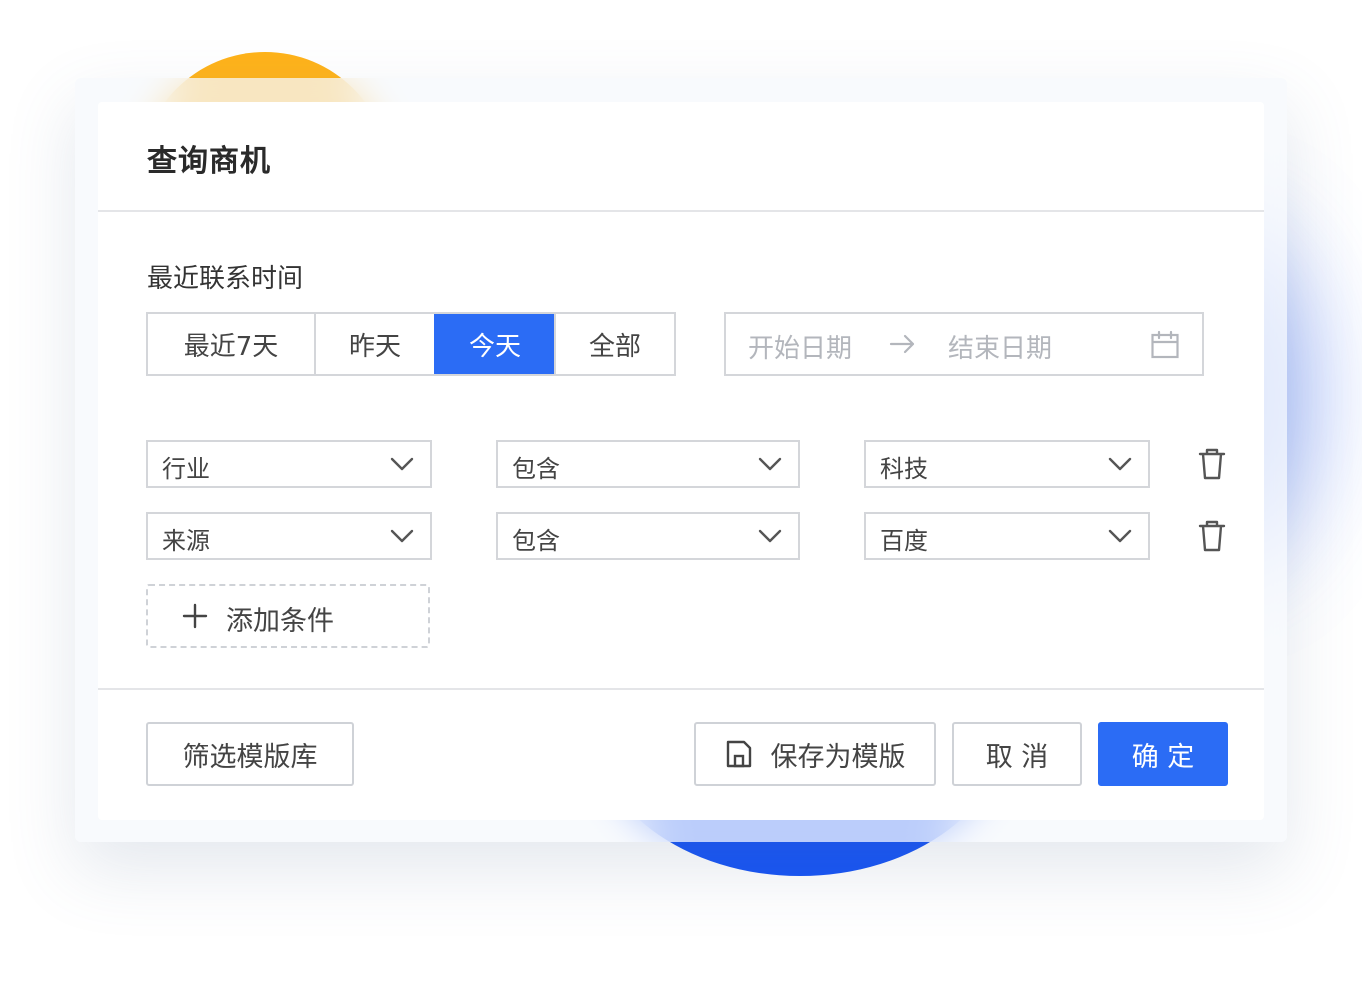 The width and height of the screenshot is (1362, 984). I want to click on time-range-segmented-control: 最近7天 昨天 今天 全部, so click(411, 344).